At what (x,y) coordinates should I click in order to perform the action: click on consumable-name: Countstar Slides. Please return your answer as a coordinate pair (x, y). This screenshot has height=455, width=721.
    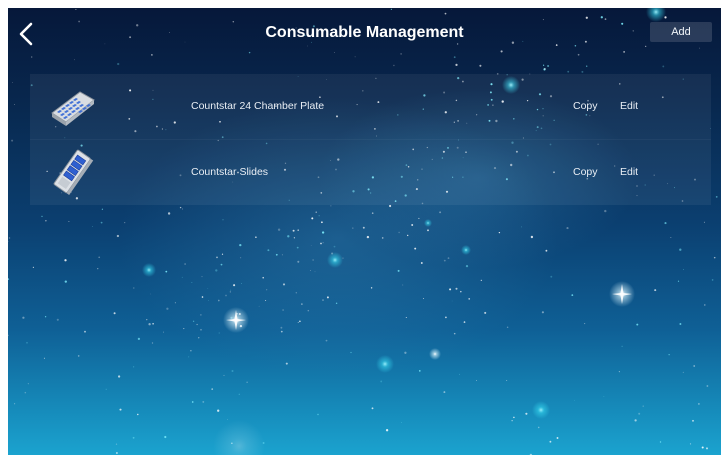
    Looking at the image, I should click on (230, 172).